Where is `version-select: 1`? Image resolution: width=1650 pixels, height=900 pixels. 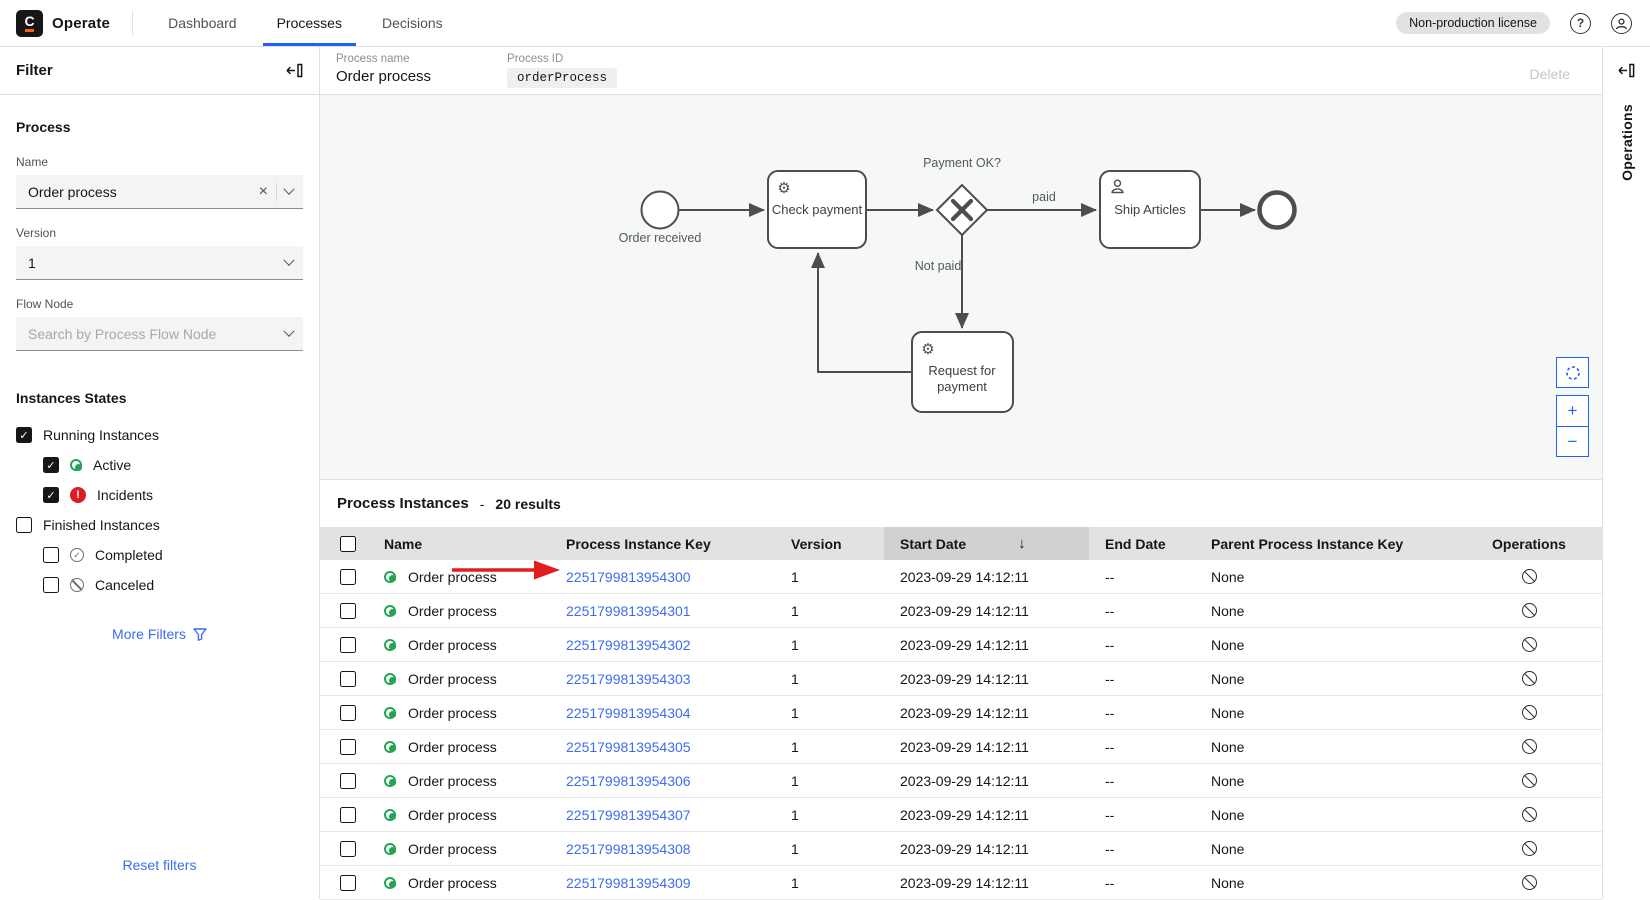 version-select: 1 is located at coordinates (159, 263).